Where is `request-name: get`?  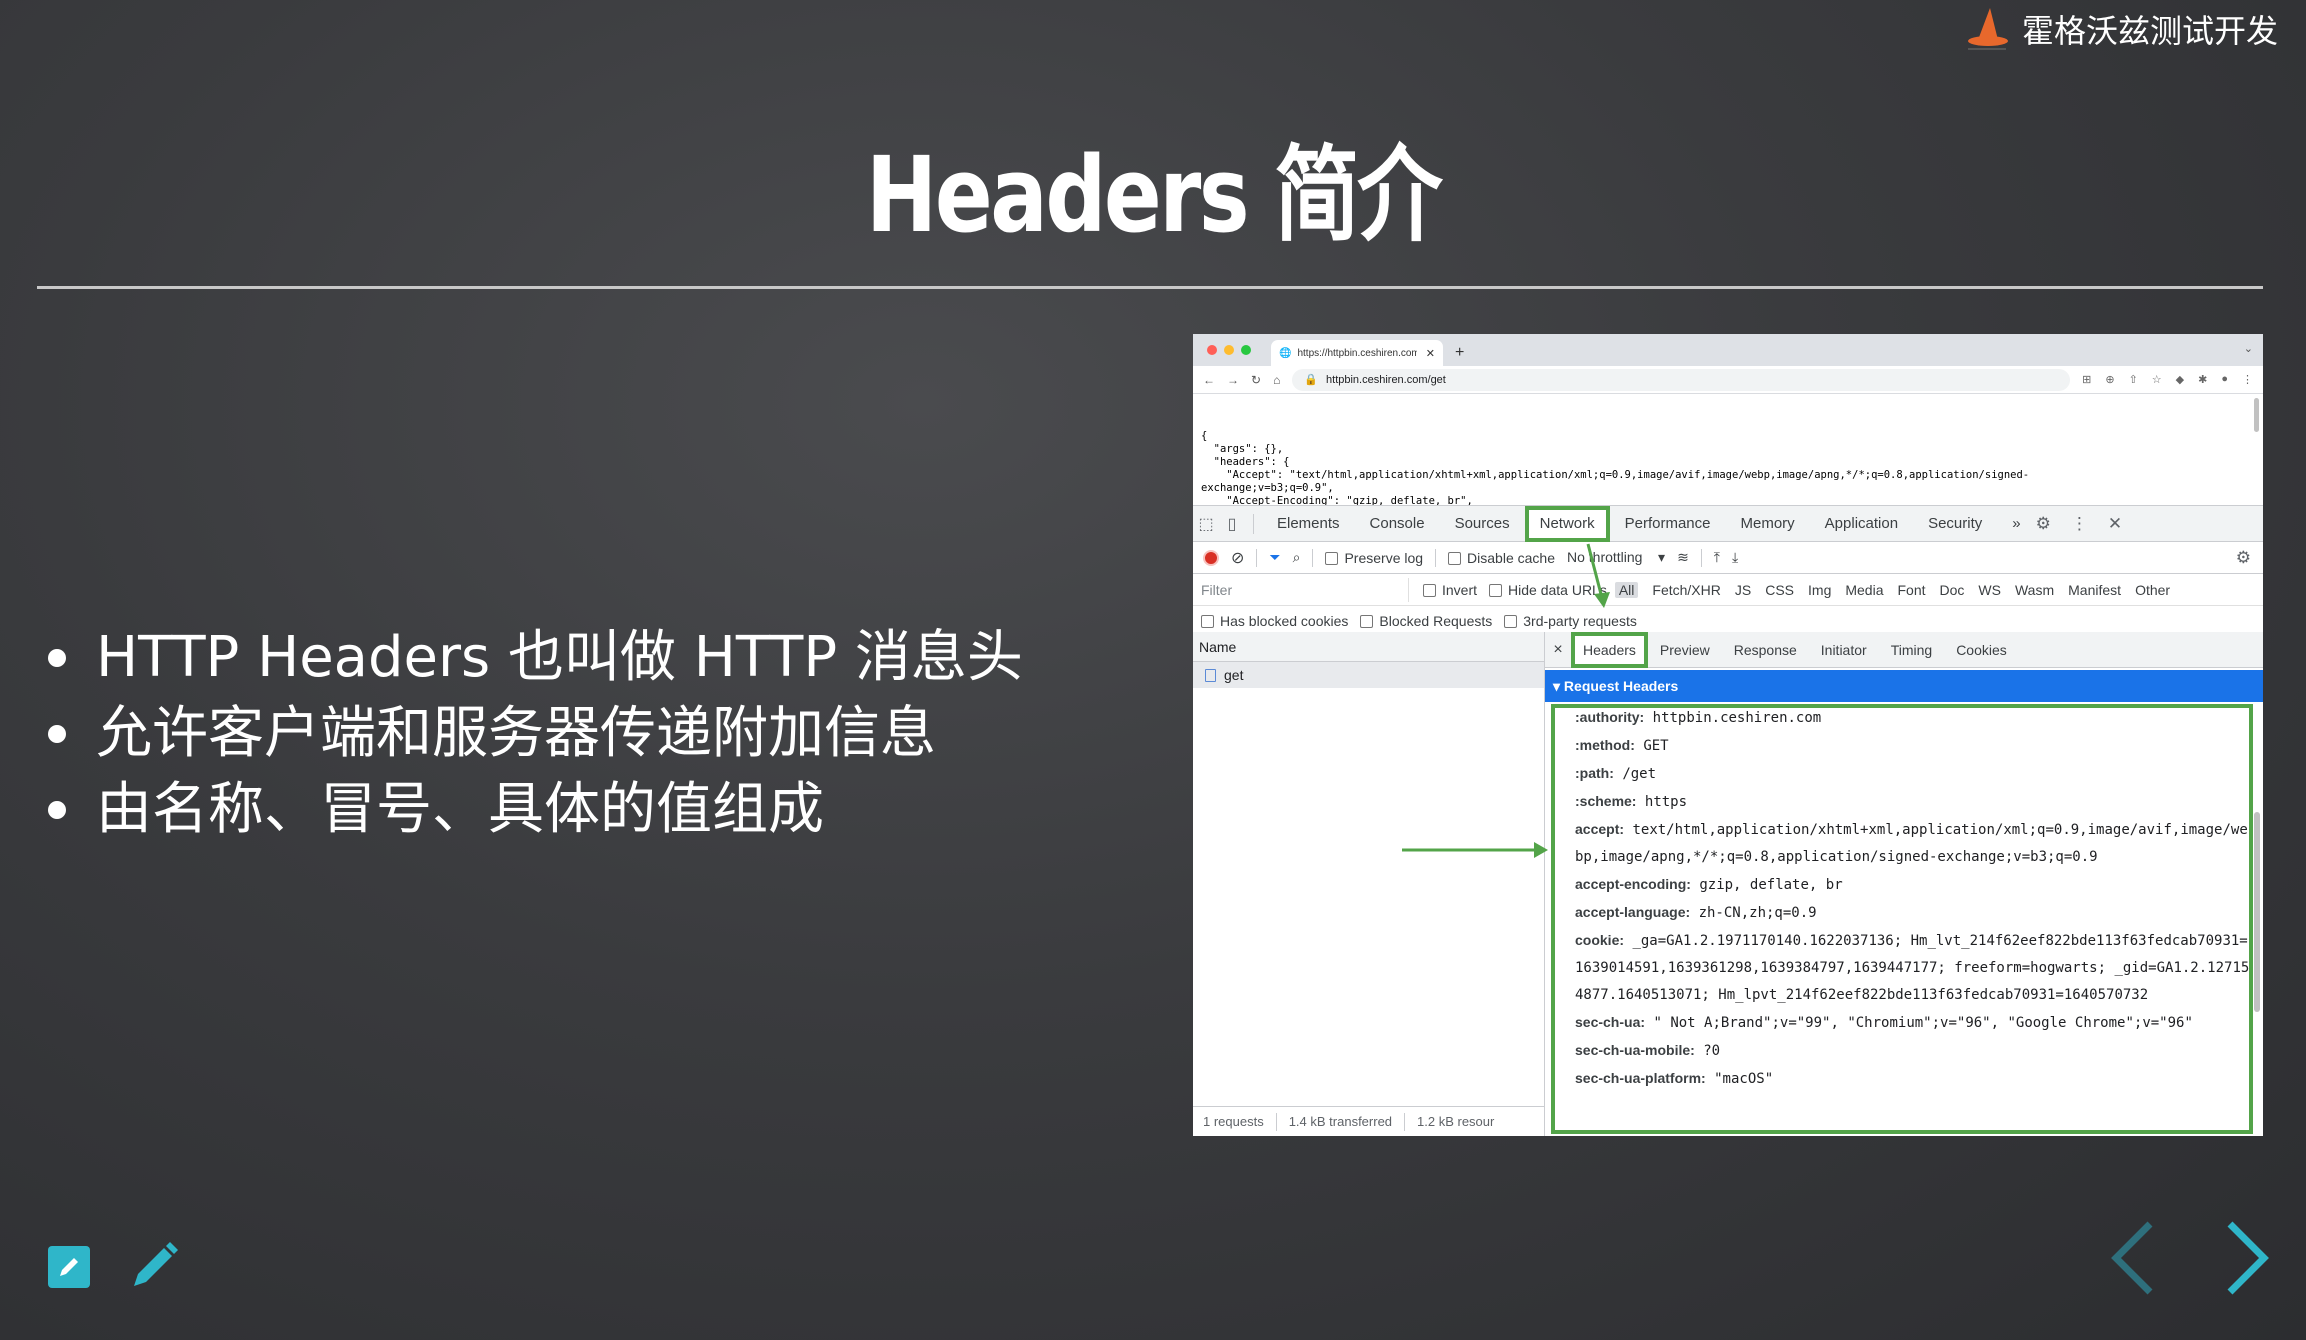 request-name: get is located at coordinates (1234, 675).